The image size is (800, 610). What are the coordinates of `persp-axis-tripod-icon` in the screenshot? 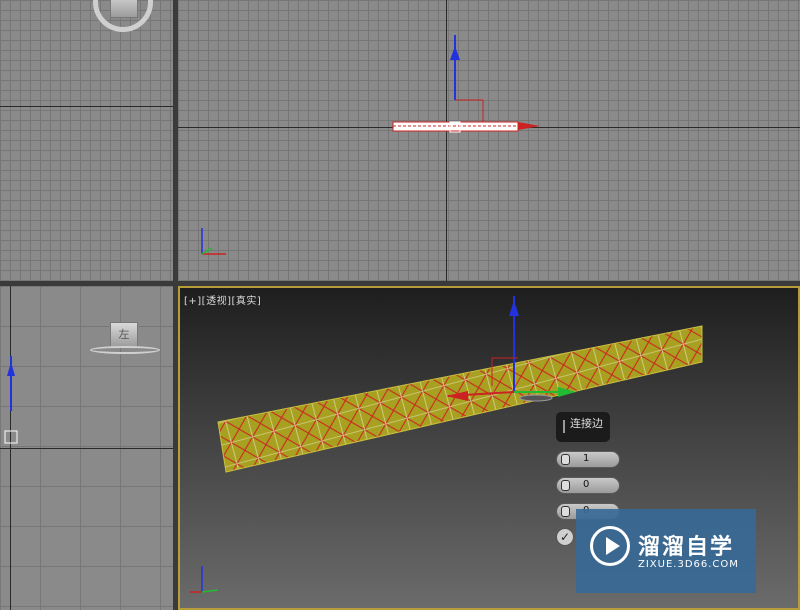 It's located at (204, 579).